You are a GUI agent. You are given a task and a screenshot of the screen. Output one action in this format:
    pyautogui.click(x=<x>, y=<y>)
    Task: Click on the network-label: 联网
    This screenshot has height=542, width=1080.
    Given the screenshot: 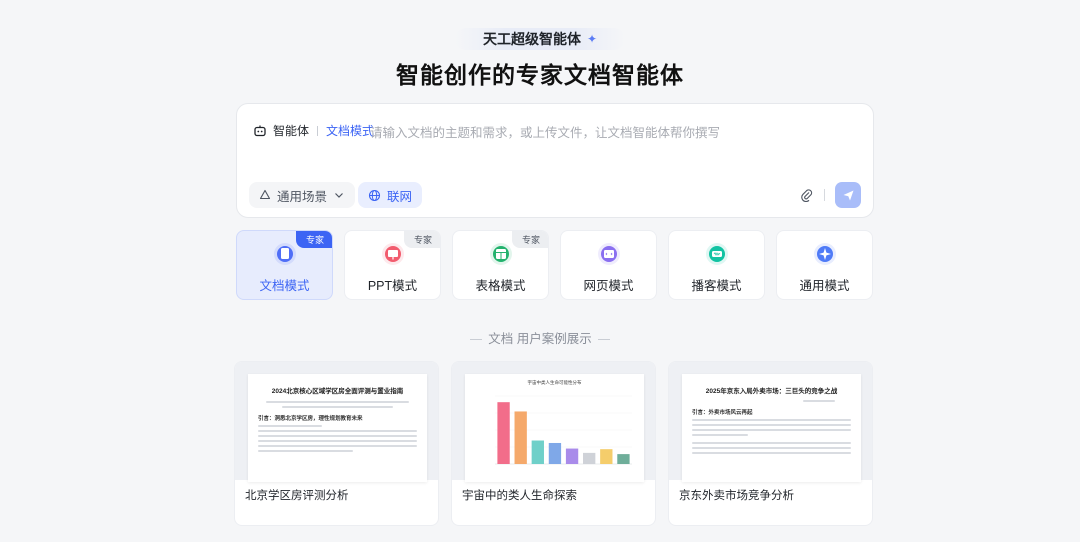 What is the action you would take?
    pyautogui.click(x=400, y=196)
    